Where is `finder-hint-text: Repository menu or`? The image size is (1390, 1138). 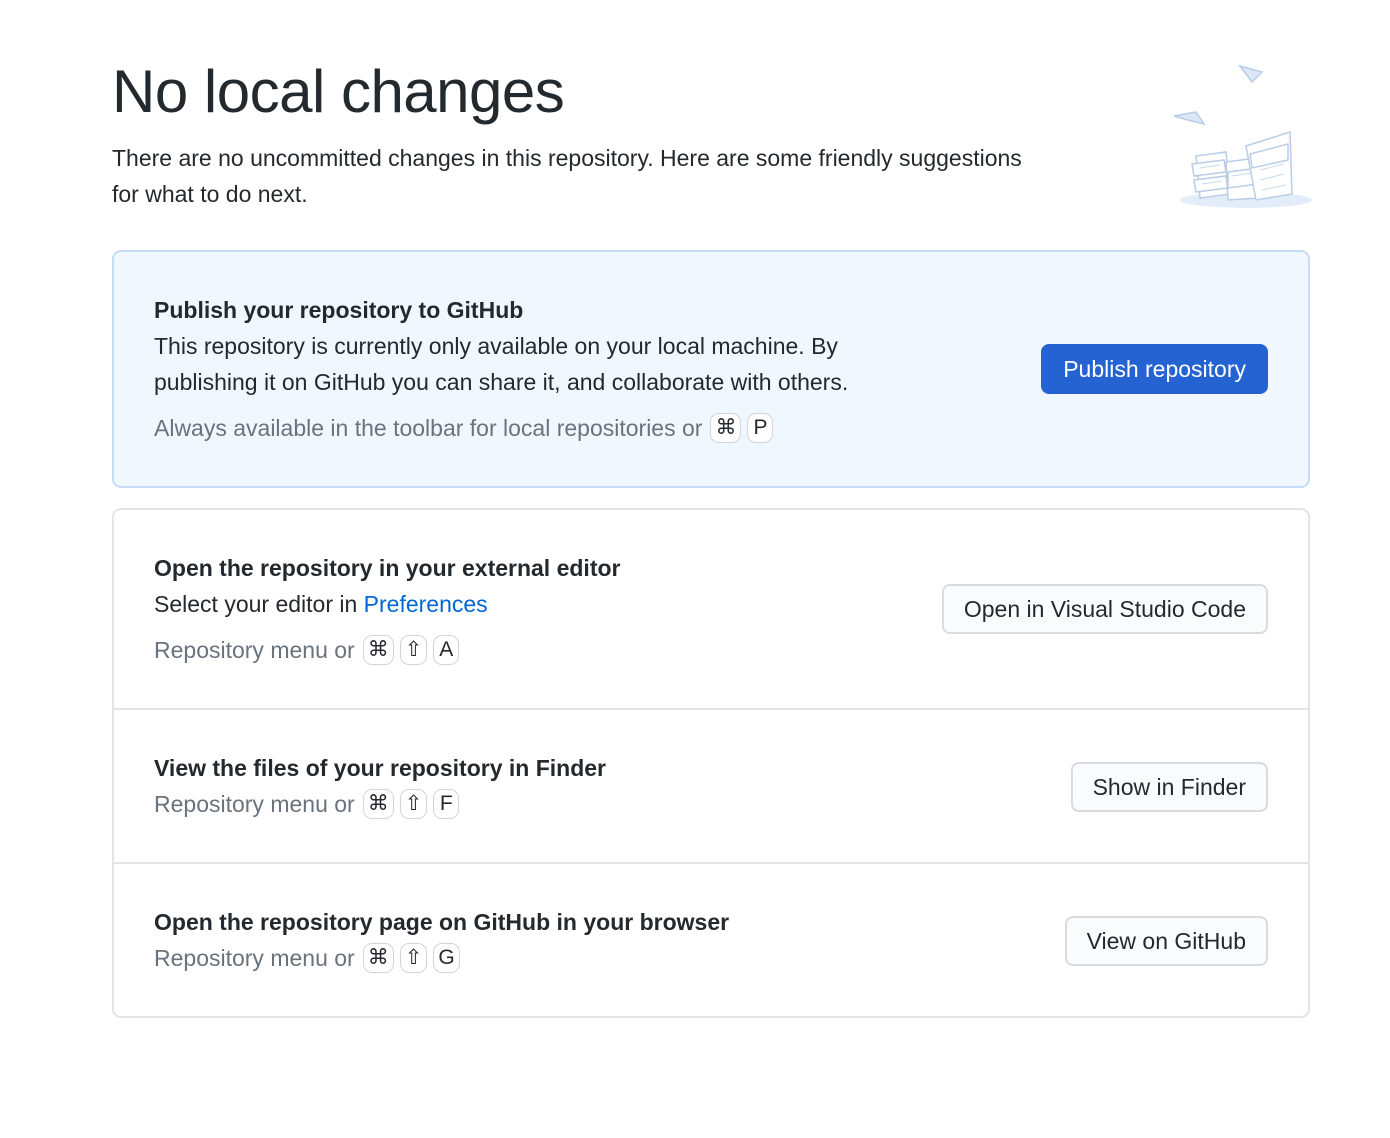 finder-hint-text: Repository menu or is located at coordinates (254, 804).